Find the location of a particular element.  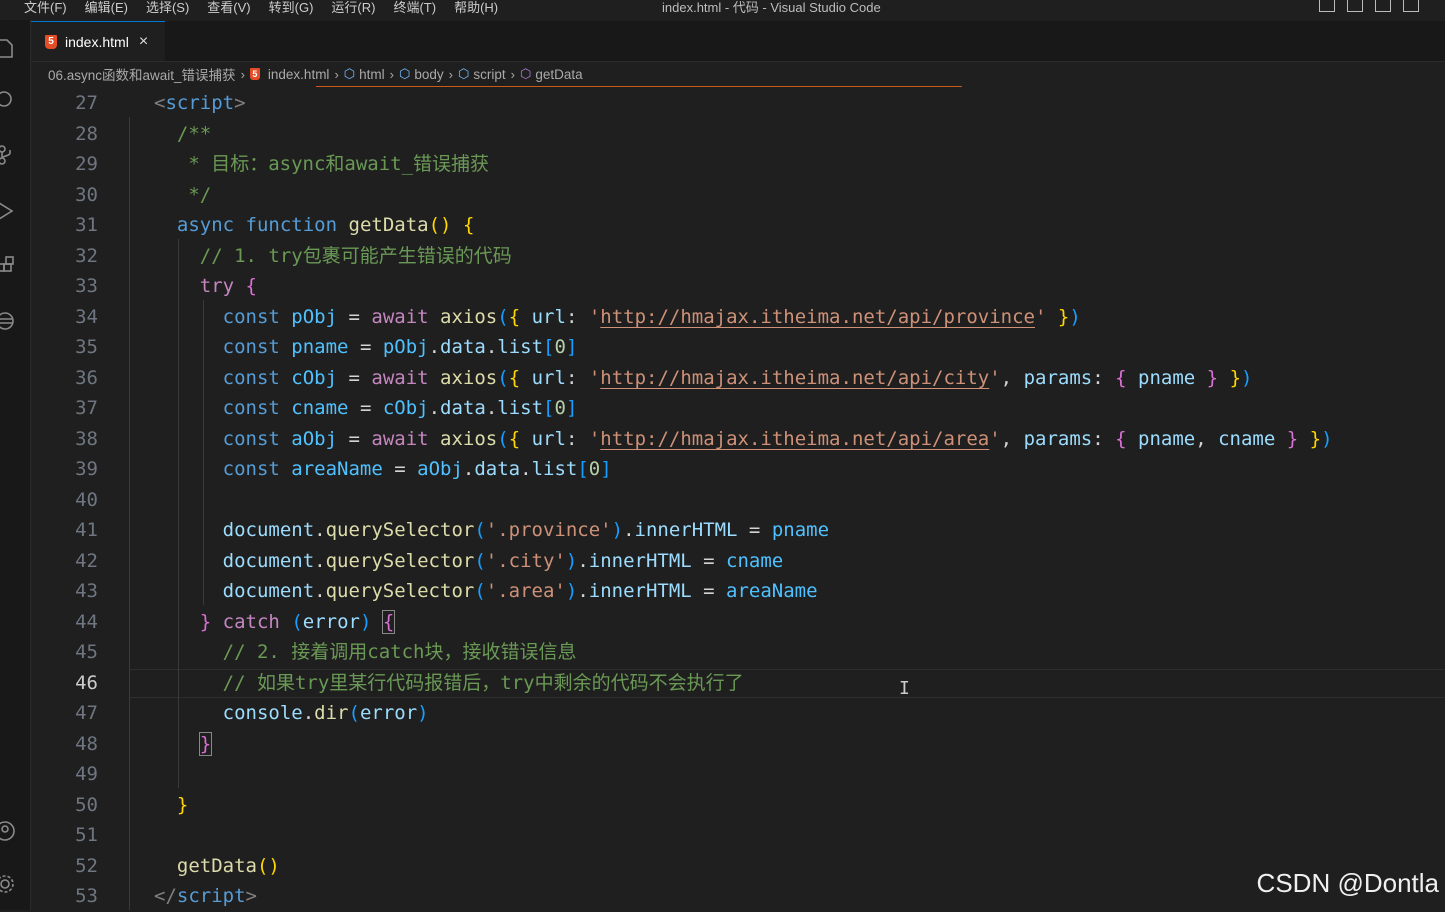

line-number: 27 is located at coordinates (86, 103).